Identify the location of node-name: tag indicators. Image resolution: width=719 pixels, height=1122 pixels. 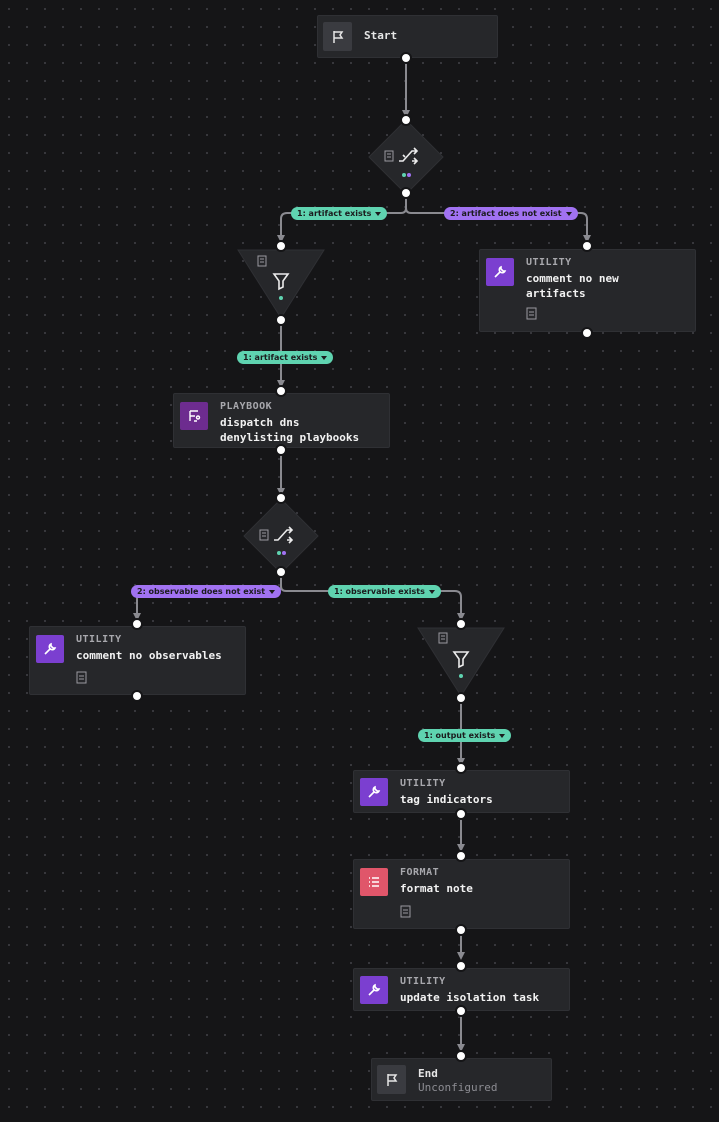
(446, 799).